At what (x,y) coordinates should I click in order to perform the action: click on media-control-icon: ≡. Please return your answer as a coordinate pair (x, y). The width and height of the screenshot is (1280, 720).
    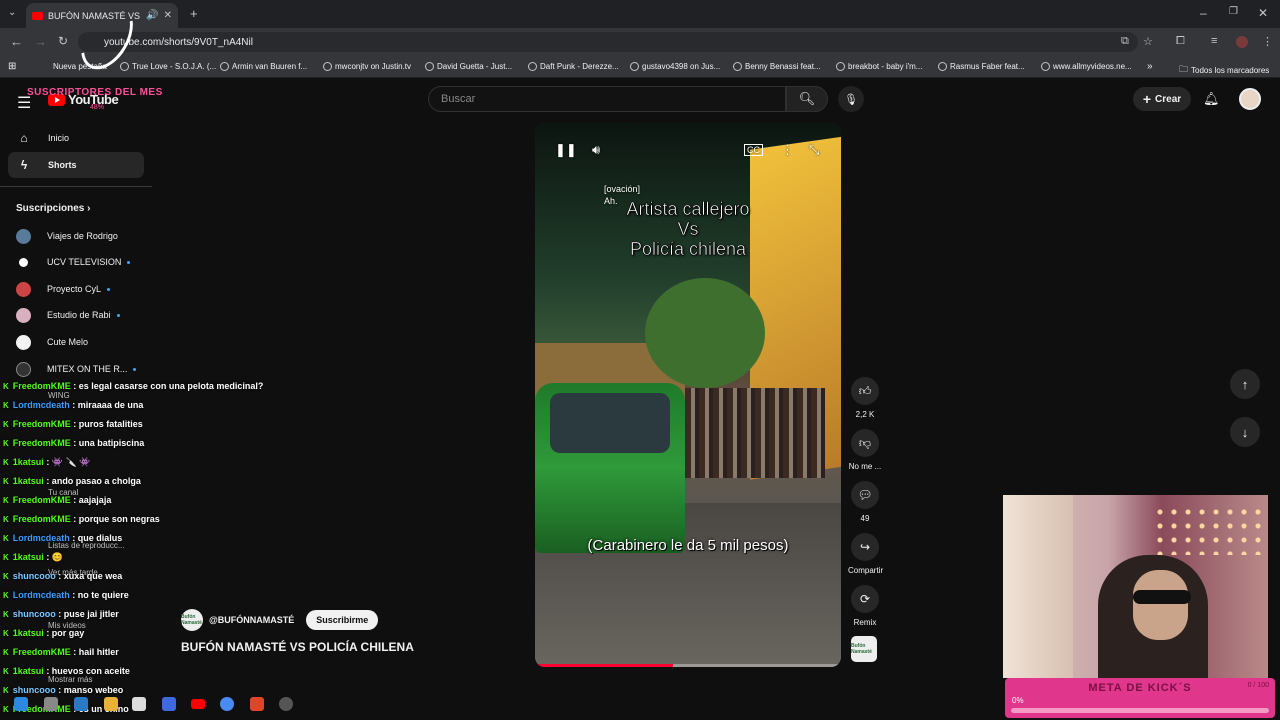
    Looking at the image, I should click on (1214, 41).